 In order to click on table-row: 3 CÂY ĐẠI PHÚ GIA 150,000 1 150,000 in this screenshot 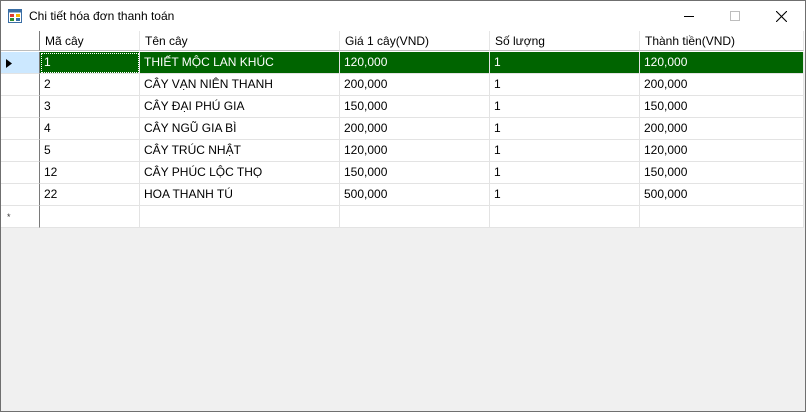, I will do `click(402, 107)`.